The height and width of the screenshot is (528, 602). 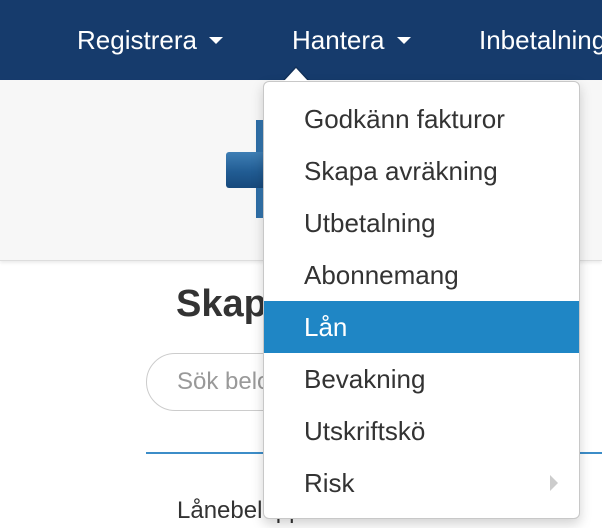 I want to click on nav-hantera: Hantera, so click(x=351, y=40).